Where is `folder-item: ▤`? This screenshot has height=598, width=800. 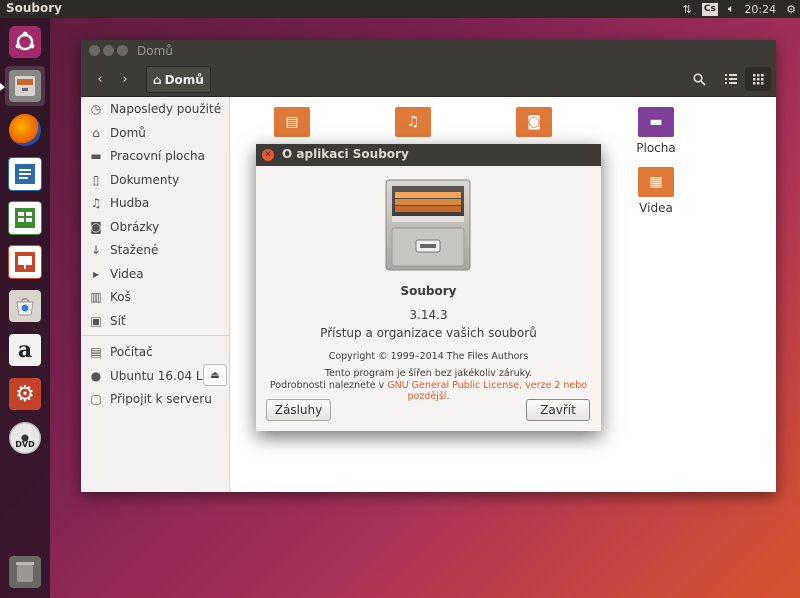
folder-item: ▤ is located at coordinates (292, 124).